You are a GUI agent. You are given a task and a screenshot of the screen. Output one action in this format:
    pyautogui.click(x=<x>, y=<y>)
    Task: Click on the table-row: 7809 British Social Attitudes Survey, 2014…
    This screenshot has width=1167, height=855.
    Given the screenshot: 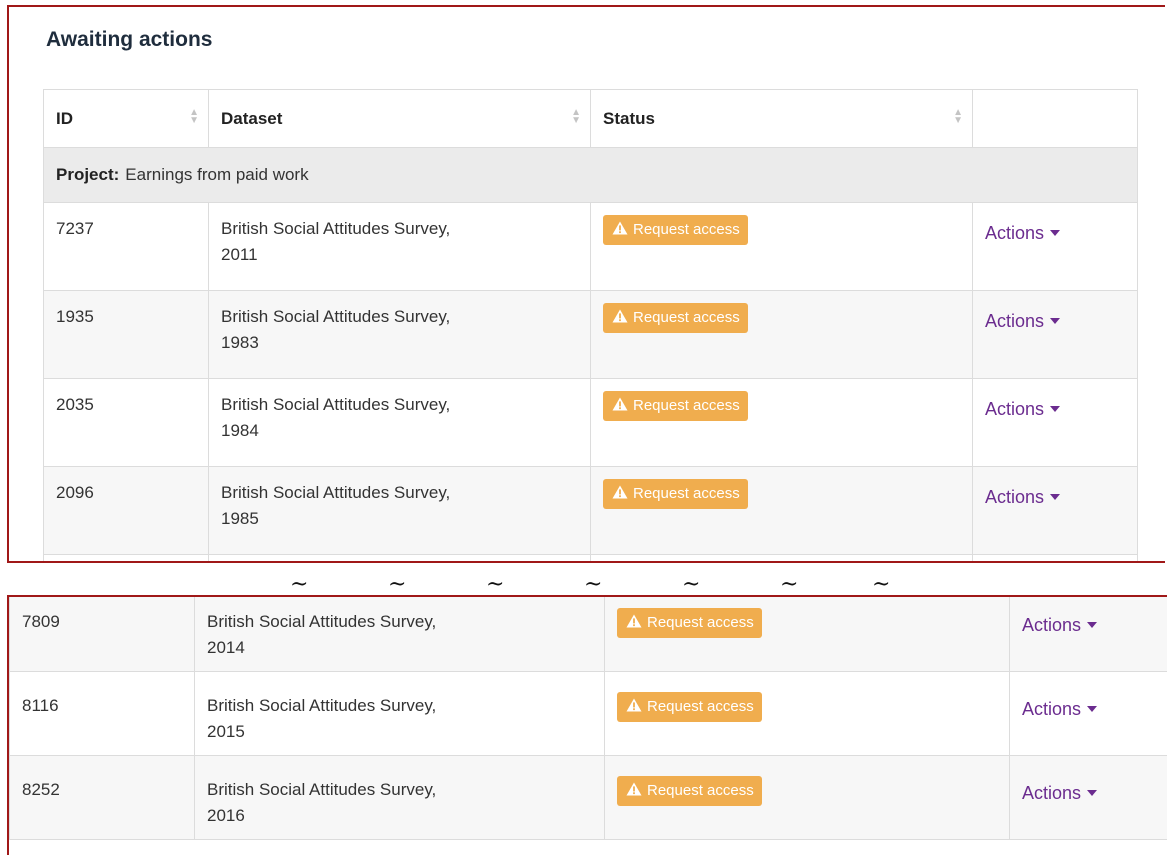 What is the action you would take?
    pyautogui.click(x=588, y=633)
    